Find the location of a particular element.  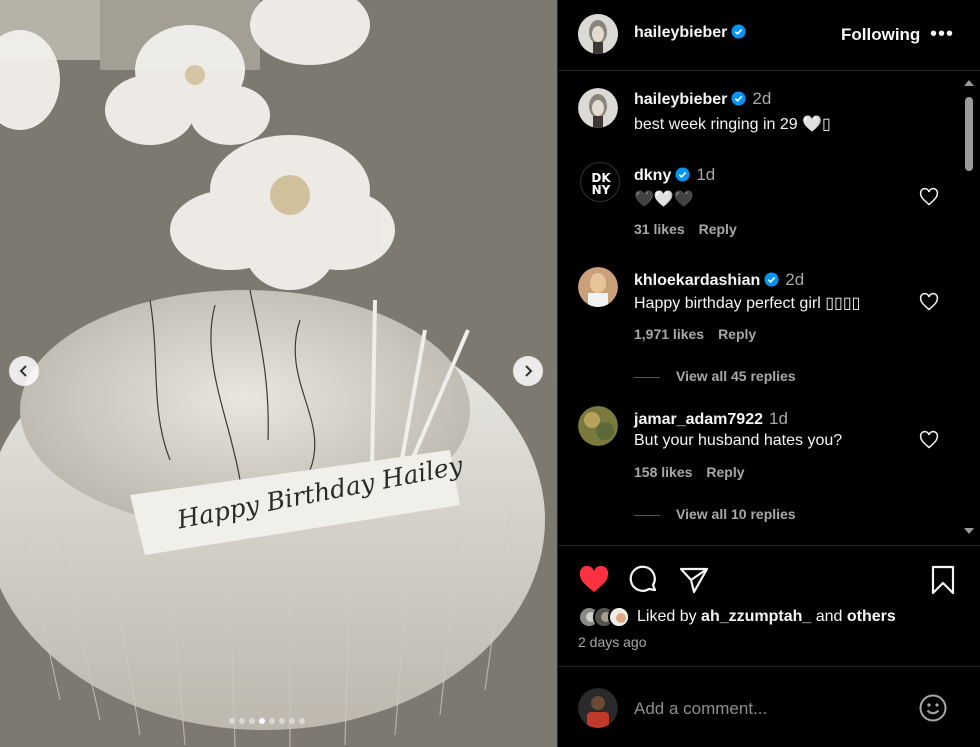

caption-text: best week ringing in 29 🤍▯ is located at coordinates (732, 124).